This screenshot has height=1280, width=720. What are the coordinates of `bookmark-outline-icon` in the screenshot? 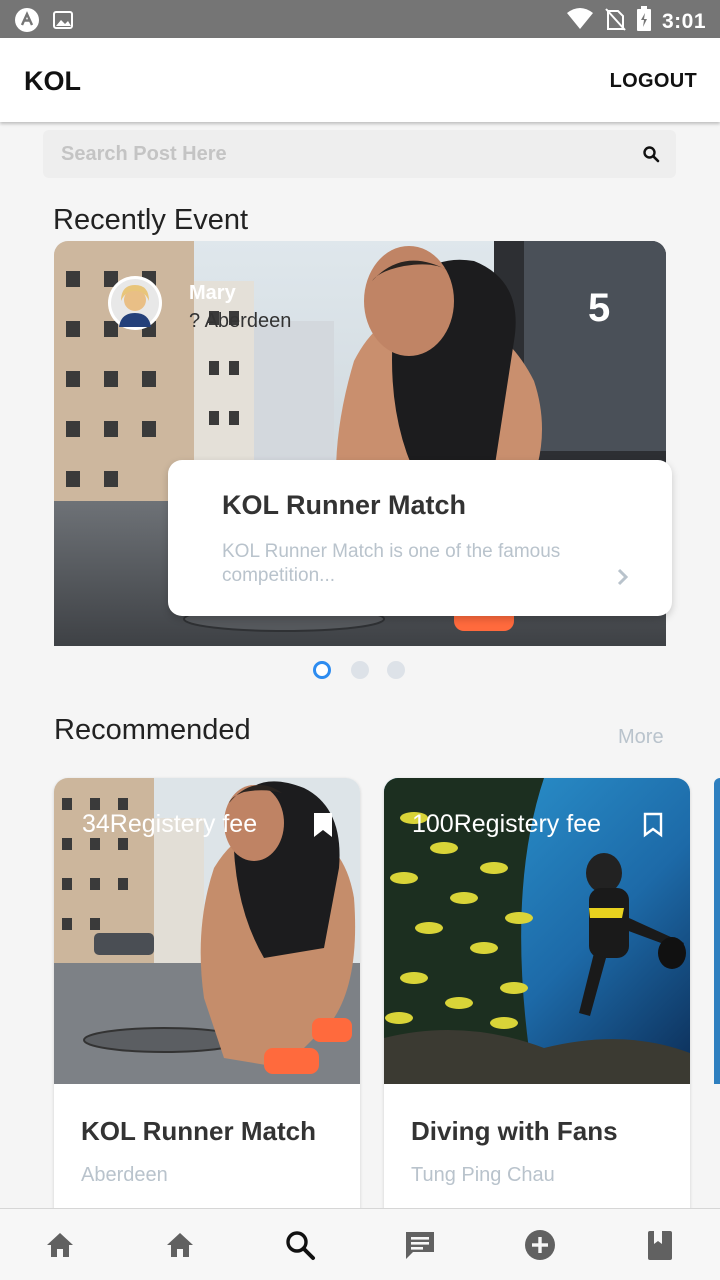 It's located at (653, 825).